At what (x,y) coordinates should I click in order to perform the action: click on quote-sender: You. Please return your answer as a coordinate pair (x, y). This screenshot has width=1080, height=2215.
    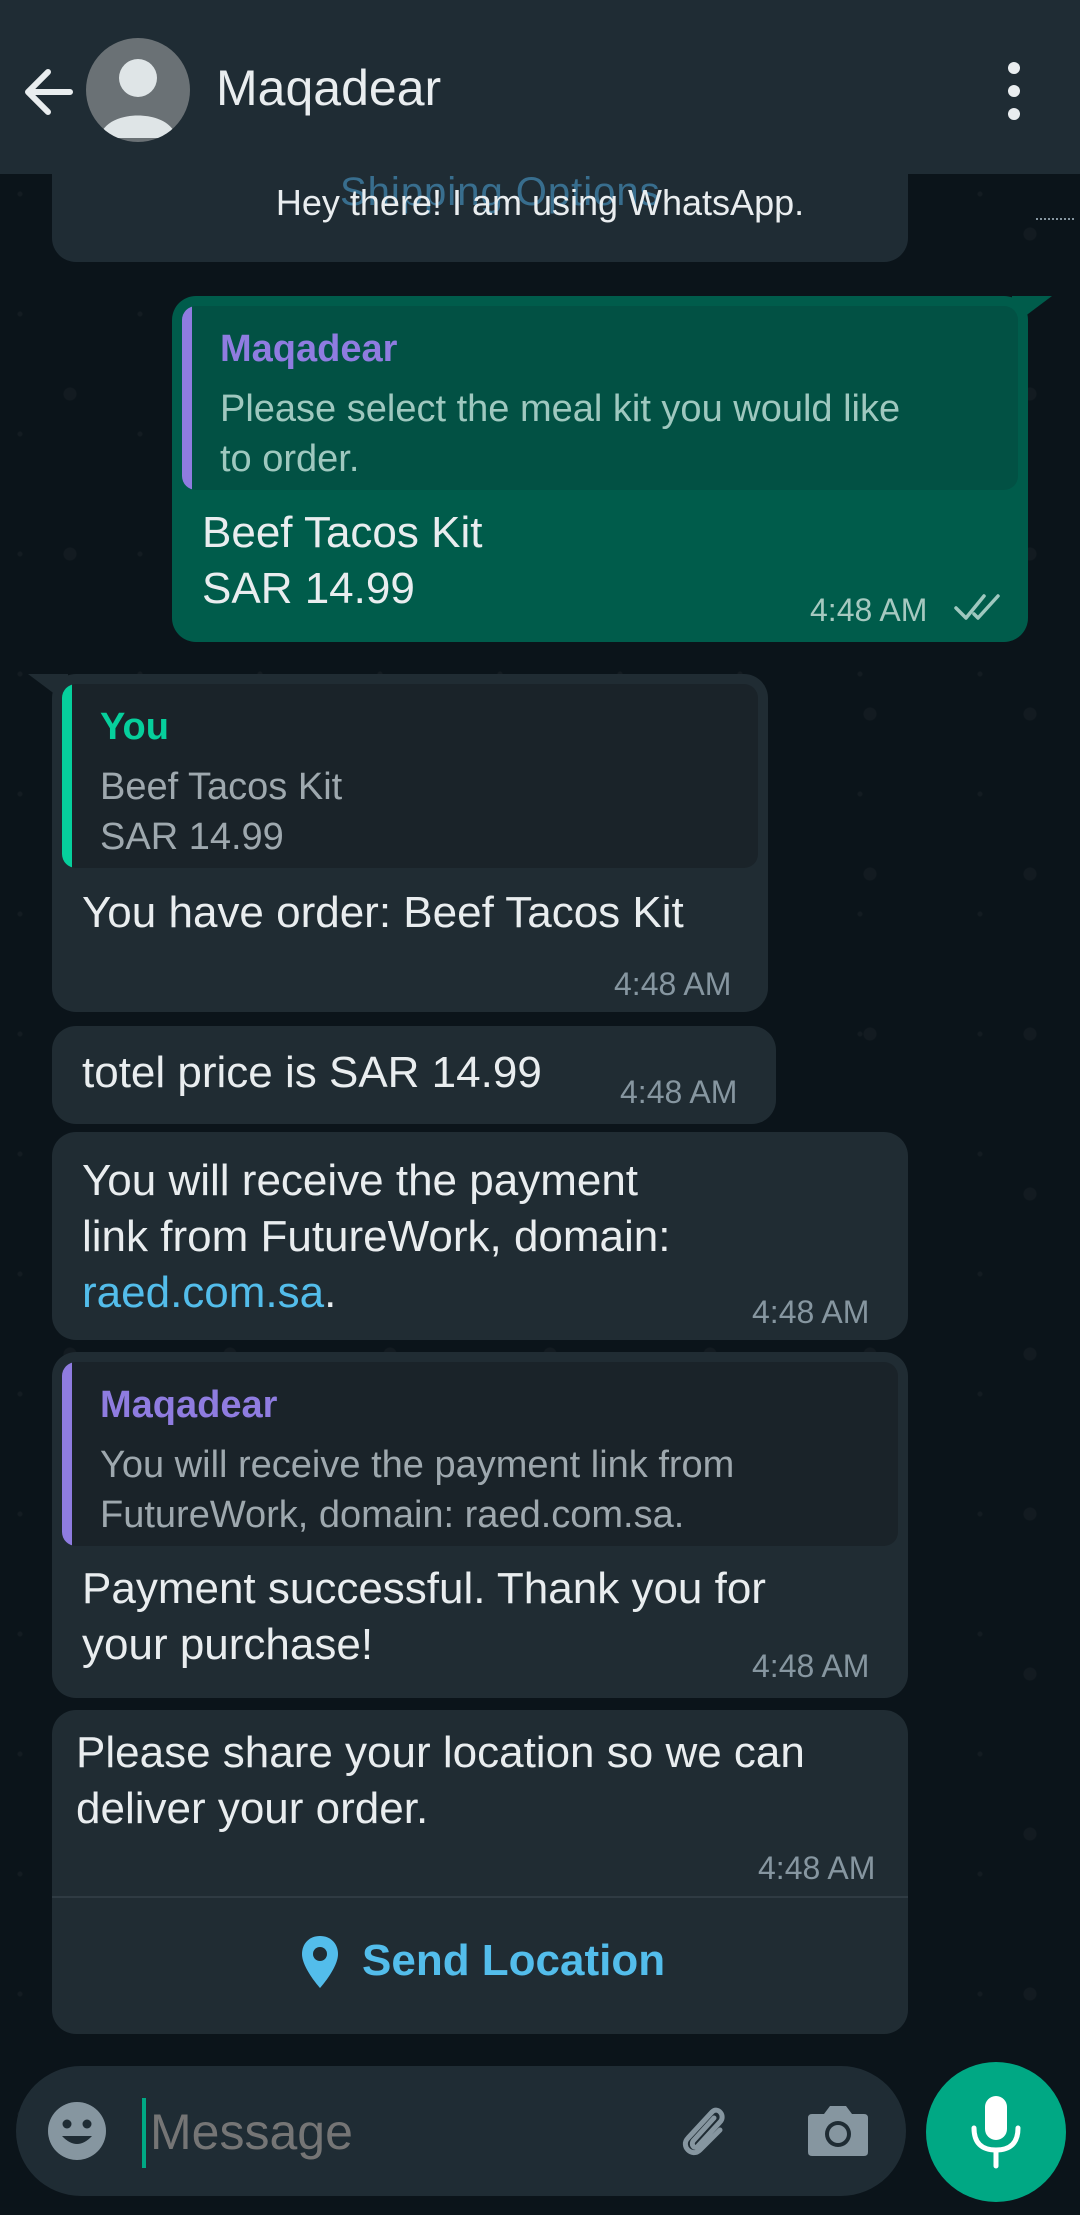
    Looking at the image, I should click on (134, 727).